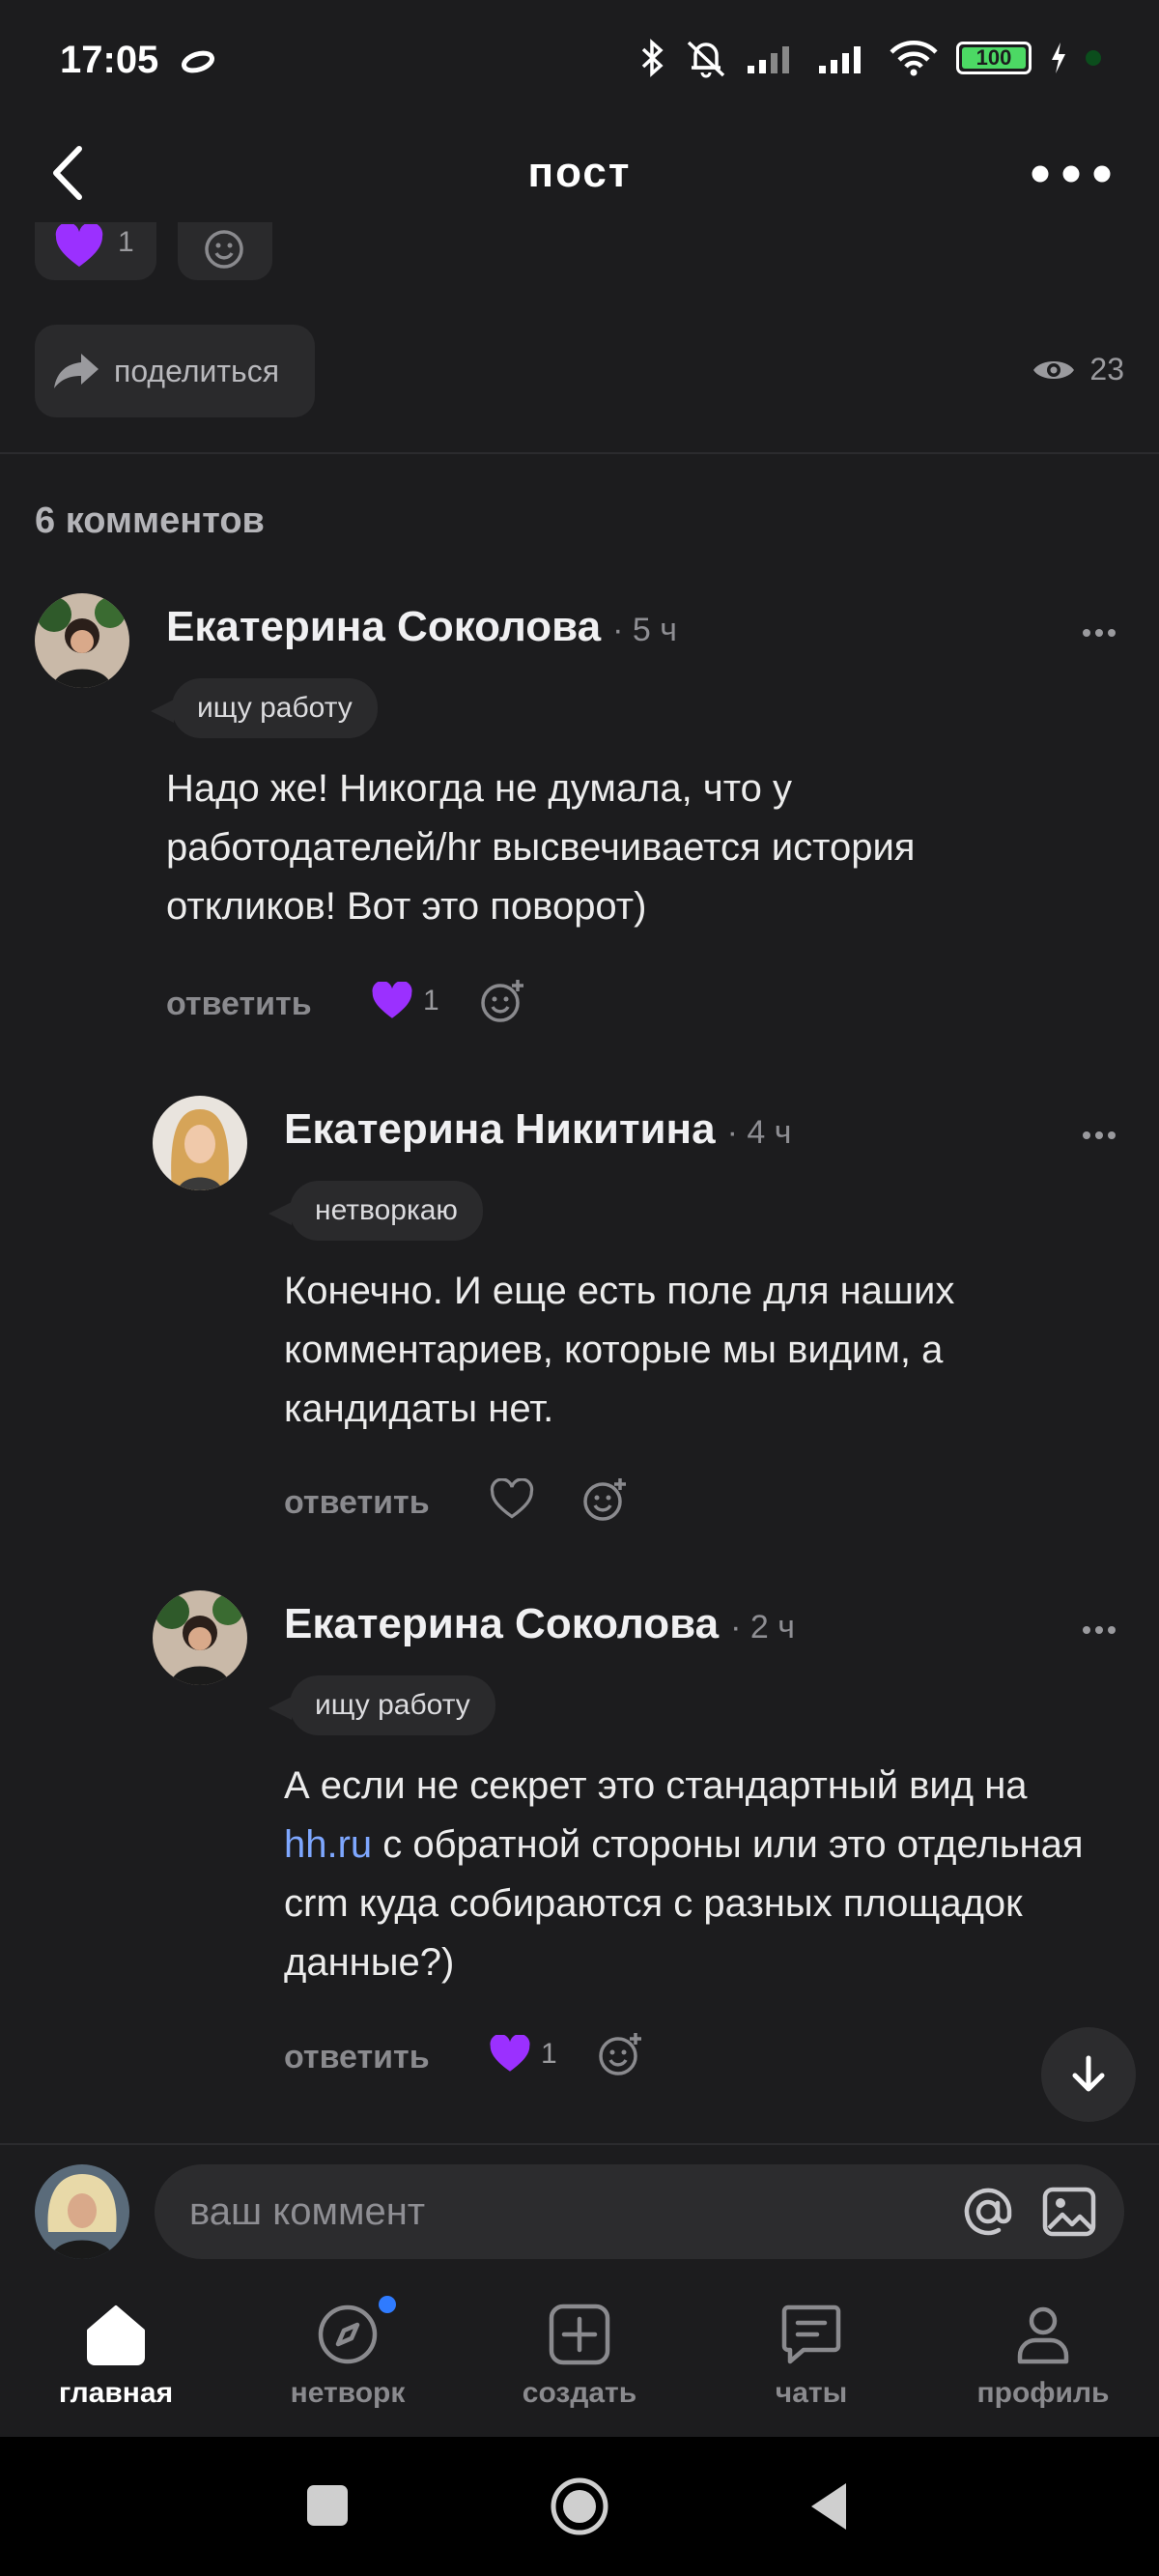 The height and width of the screenshot is (2576, 1159). What do you see at coordinates (988, 2212) in the screenshot?
I see `mention-icon` at bounding box center [988, 2212].